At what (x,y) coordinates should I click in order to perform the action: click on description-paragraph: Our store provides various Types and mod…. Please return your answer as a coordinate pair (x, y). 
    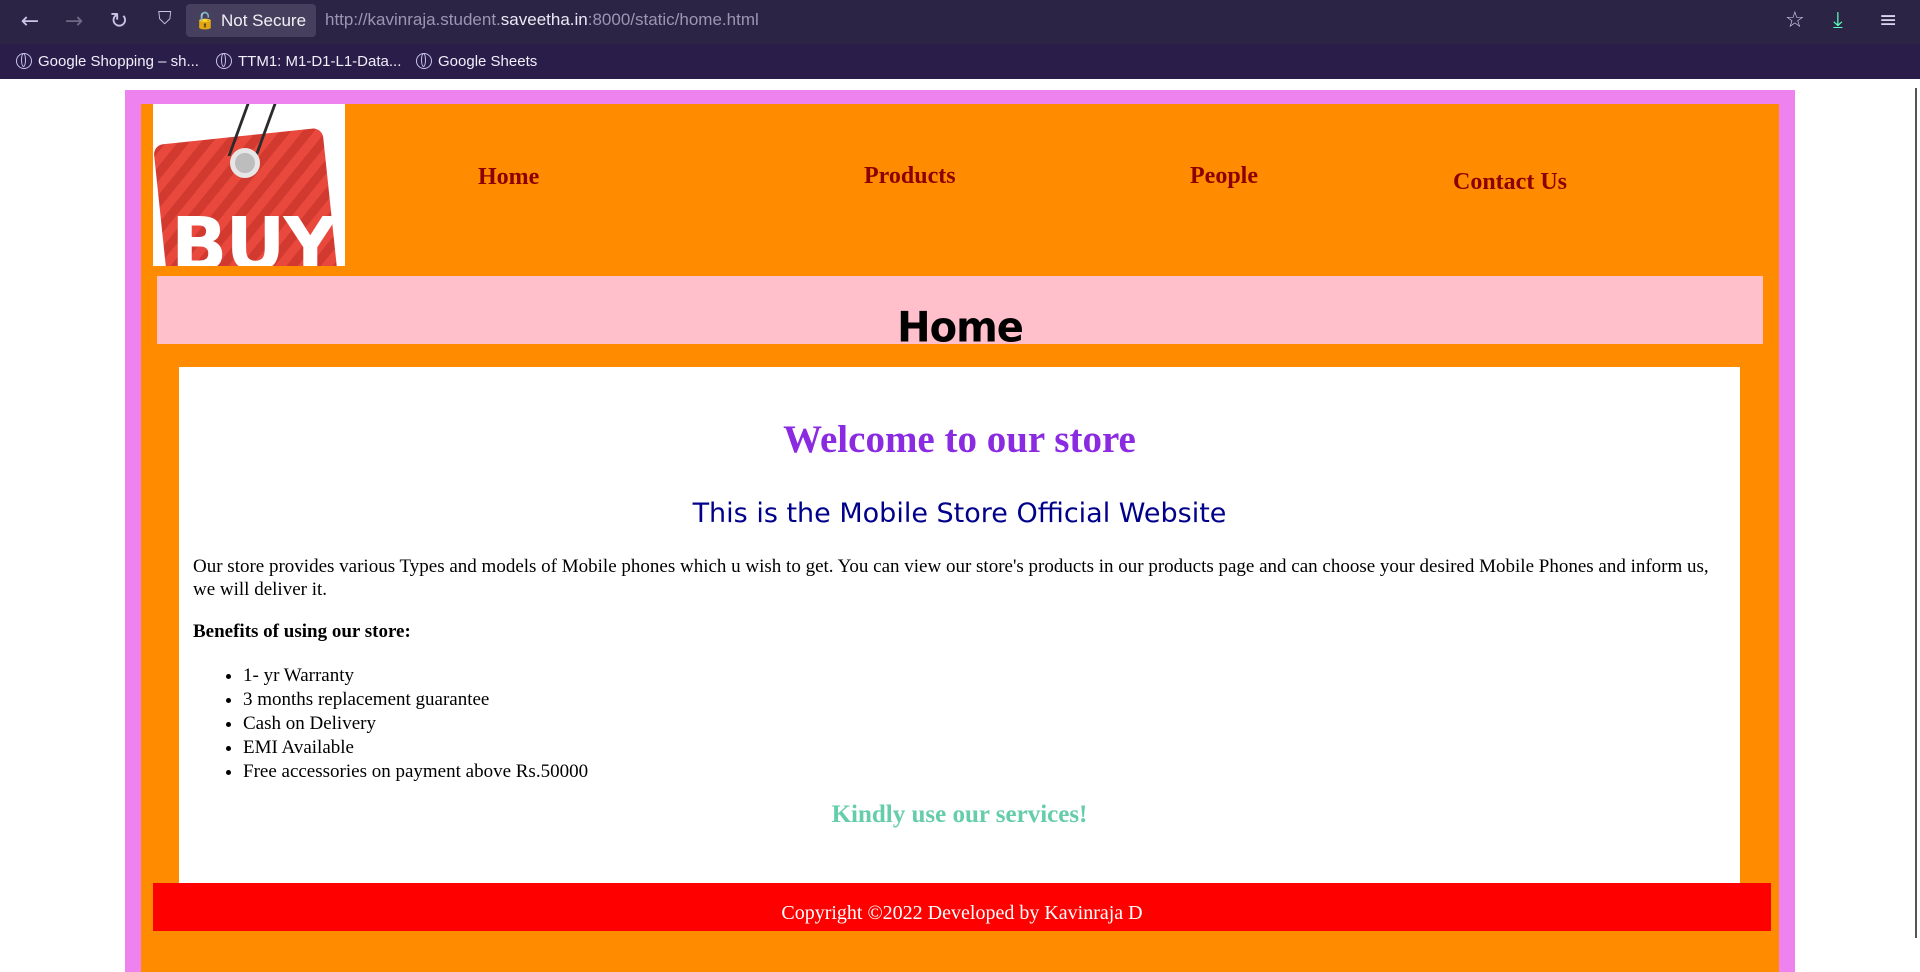
    Looking at the image, I should click on (951, 578).